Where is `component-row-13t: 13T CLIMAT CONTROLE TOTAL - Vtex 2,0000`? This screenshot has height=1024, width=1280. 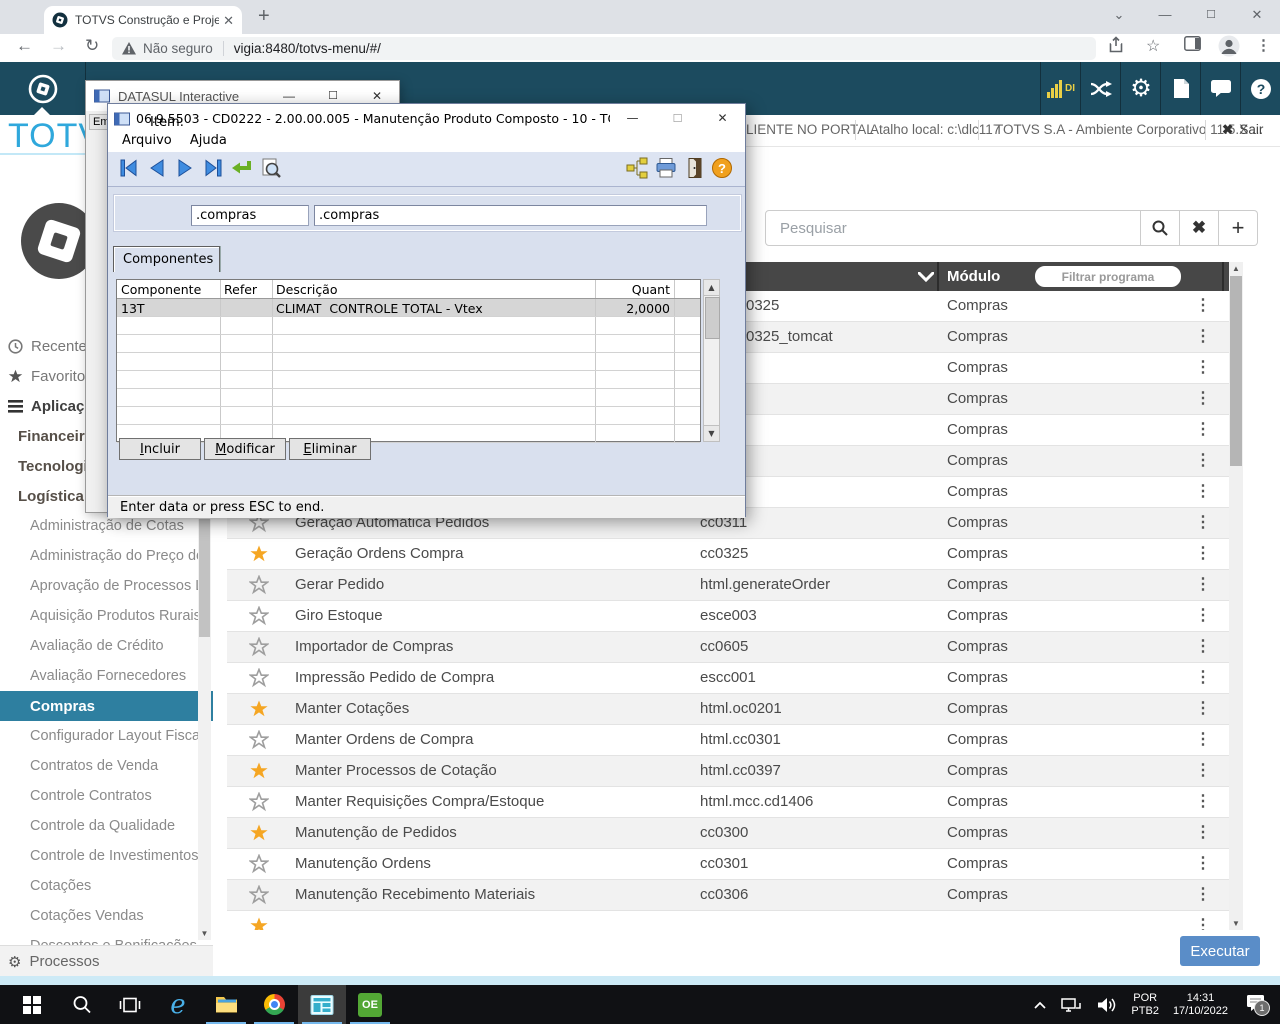
component-row-13t: 13T CLIMAT CONTROLE TOTAL - Vtex 2,0000 is located at coordinates (408, 308).